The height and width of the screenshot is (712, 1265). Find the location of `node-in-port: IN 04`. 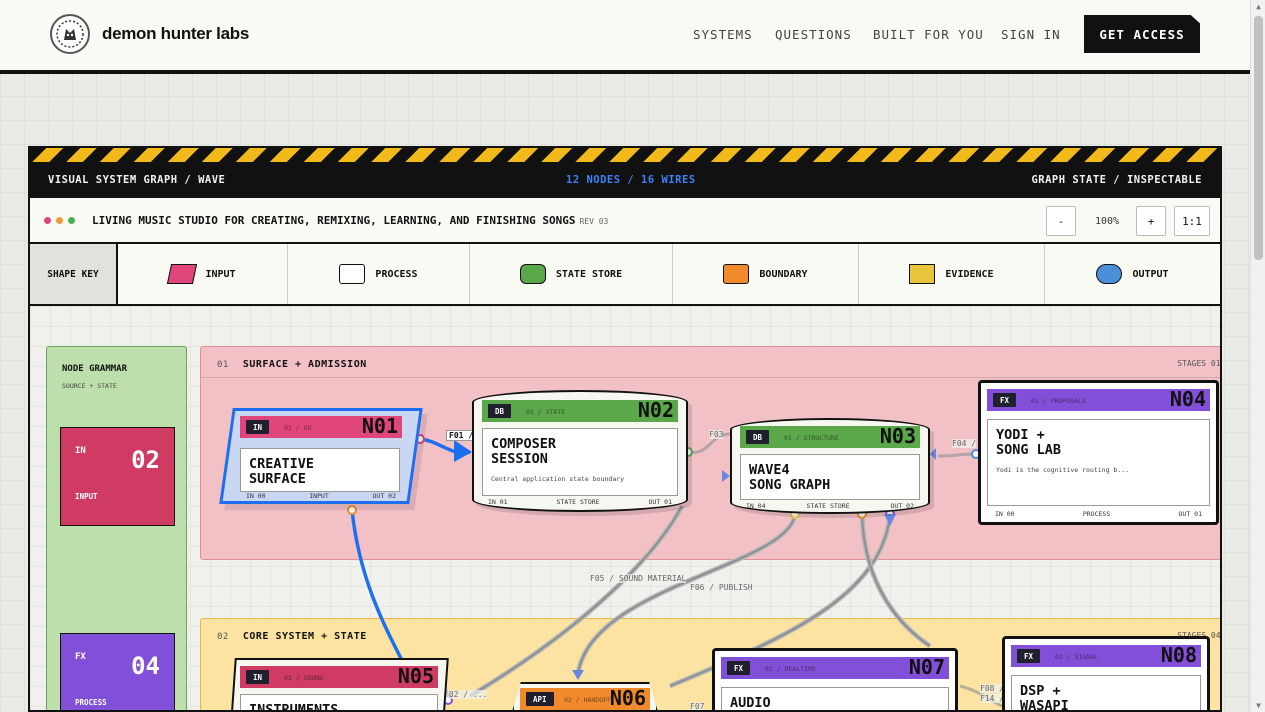

node-in-port: IN 04 is located at coordinates (756, 506).